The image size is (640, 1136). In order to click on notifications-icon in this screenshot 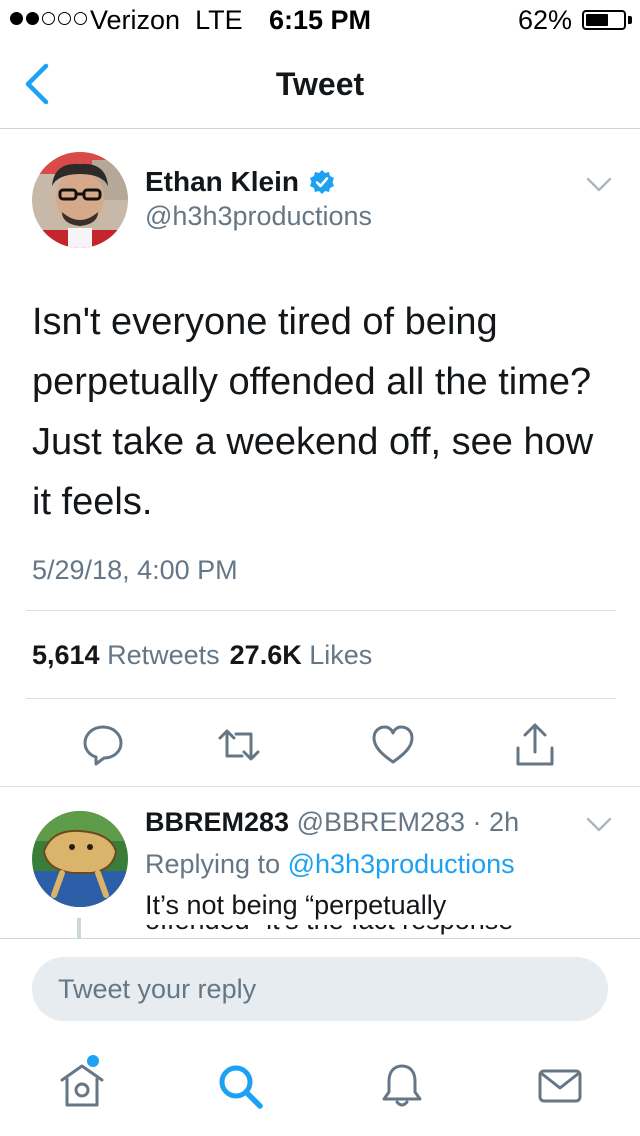, I will do `click(402, 1085)`.